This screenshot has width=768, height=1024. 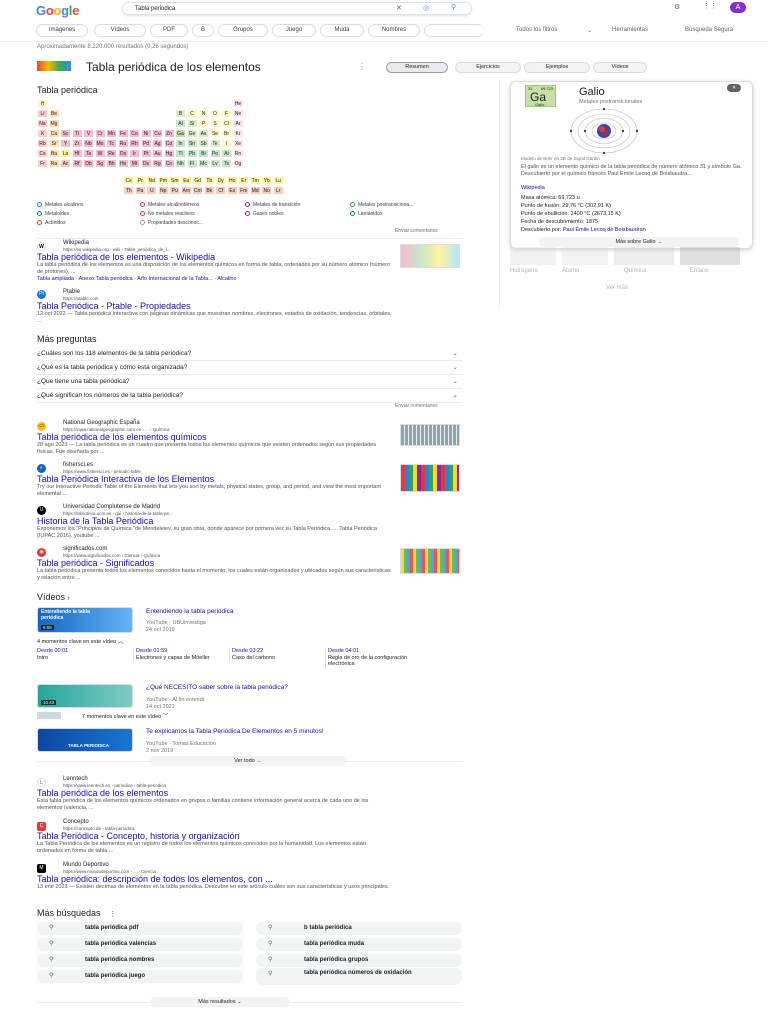 What do you see at coordinates (54, 163) in the screenshot?
I see `element-ra: Ra` at bounding box center [54, 163].